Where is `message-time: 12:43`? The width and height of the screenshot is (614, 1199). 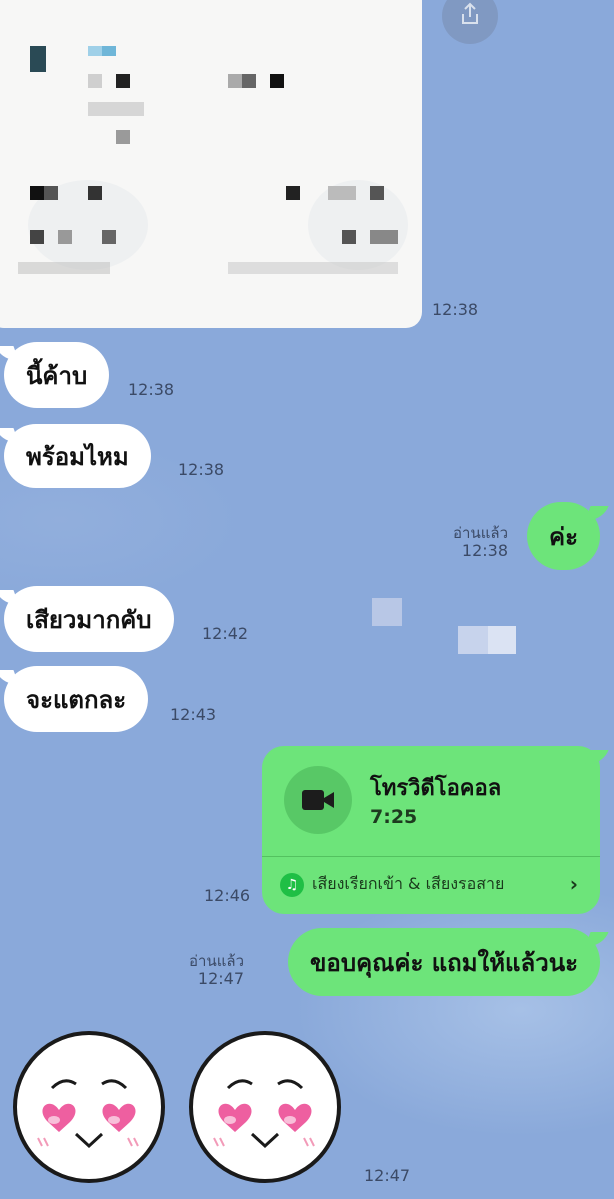 message-time: 12:43 is located at coordinates (193, 714).